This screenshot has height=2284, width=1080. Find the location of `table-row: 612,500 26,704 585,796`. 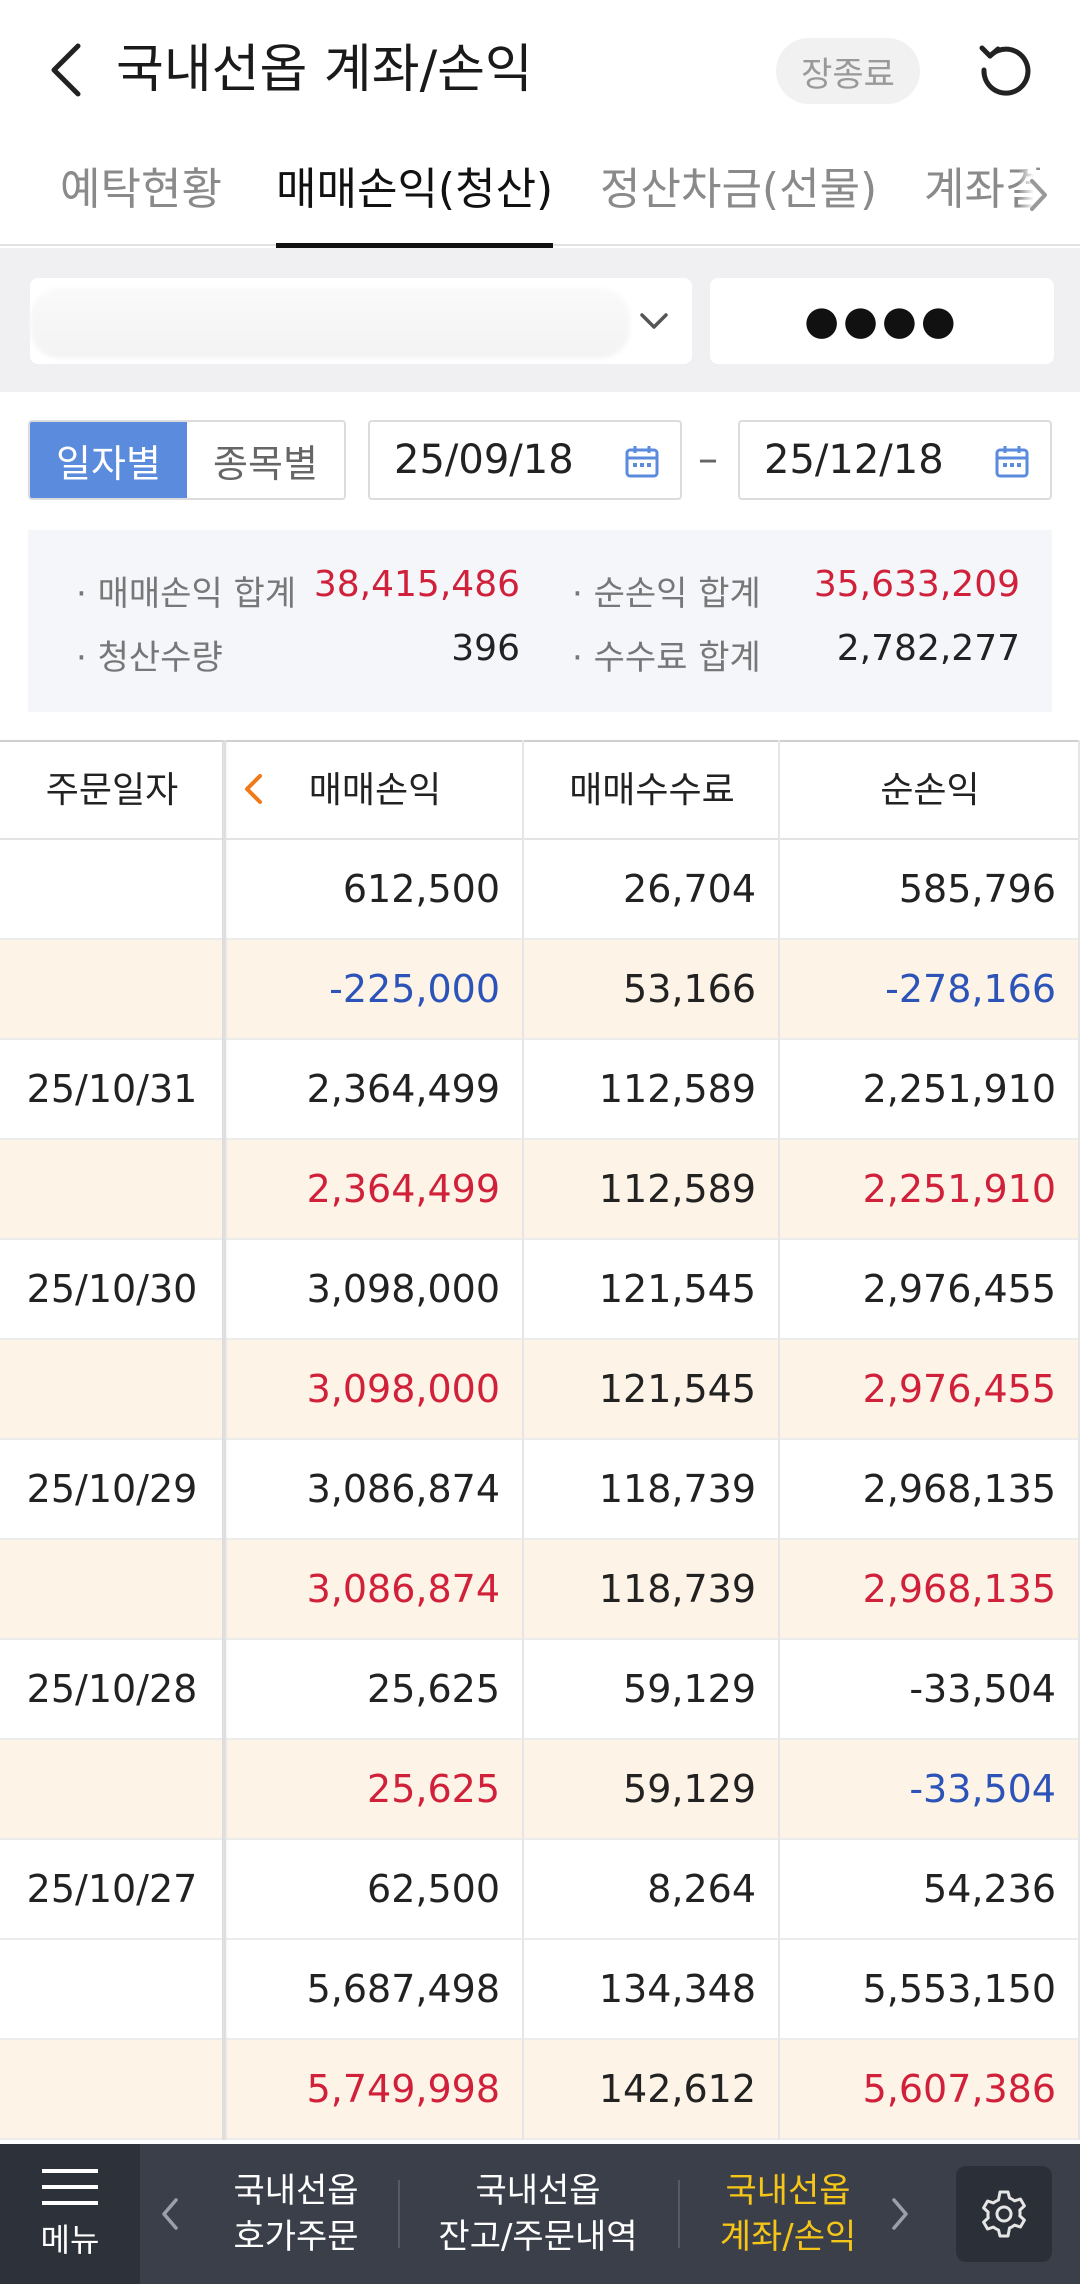

table-row: 612,500 26,704 585,796 is located at coordinates (540, 890).